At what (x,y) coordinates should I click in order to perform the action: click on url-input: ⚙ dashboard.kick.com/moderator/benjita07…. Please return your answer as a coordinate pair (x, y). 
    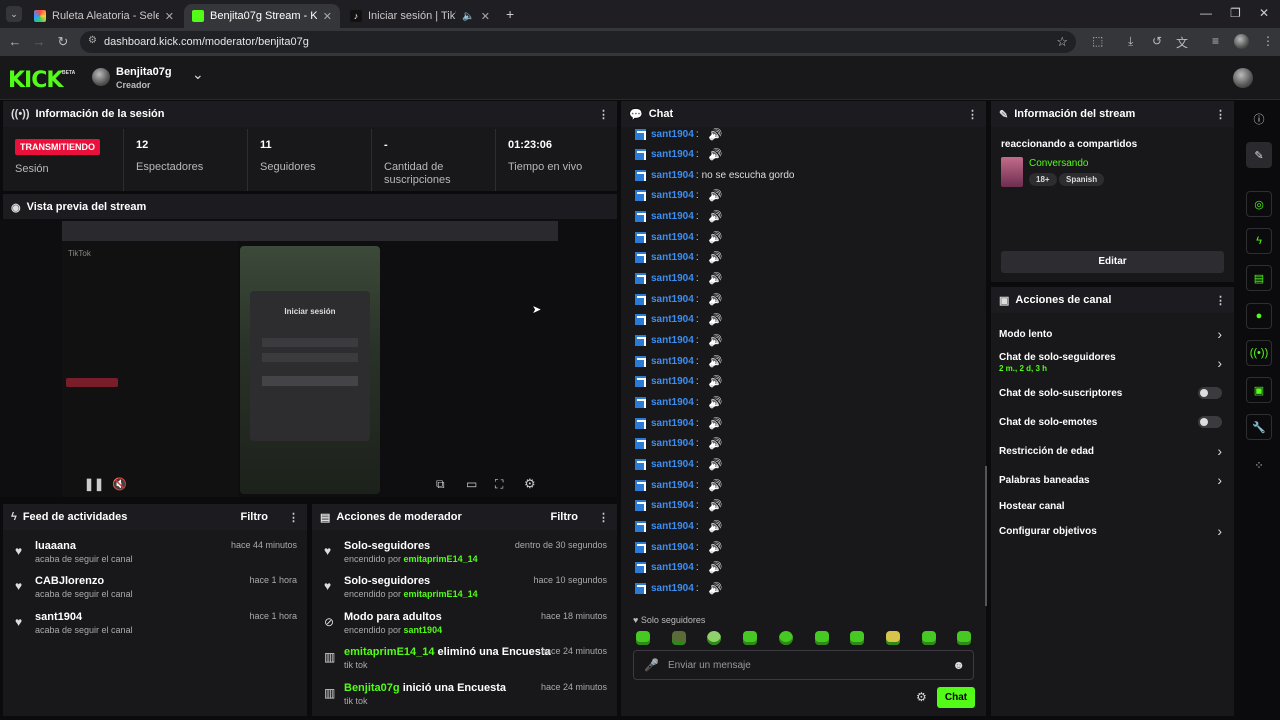
    Looking at the image, I should click on (578, 42).